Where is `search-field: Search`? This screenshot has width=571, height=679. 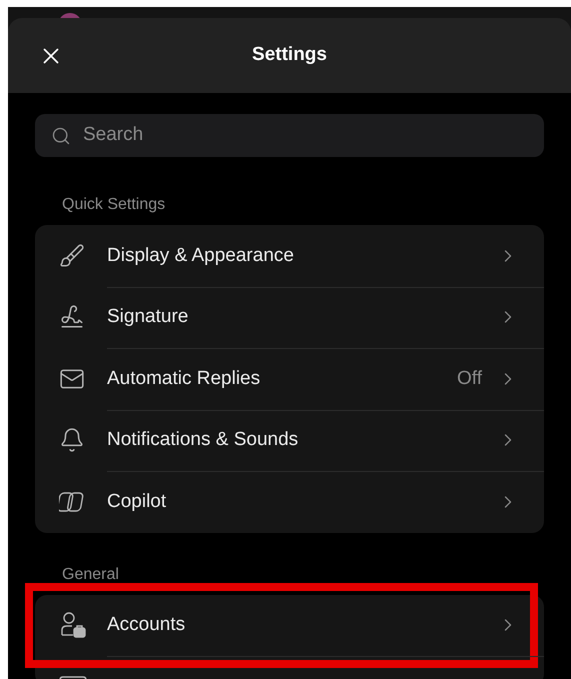 search-field: Search is located at coordinates (289, 135).